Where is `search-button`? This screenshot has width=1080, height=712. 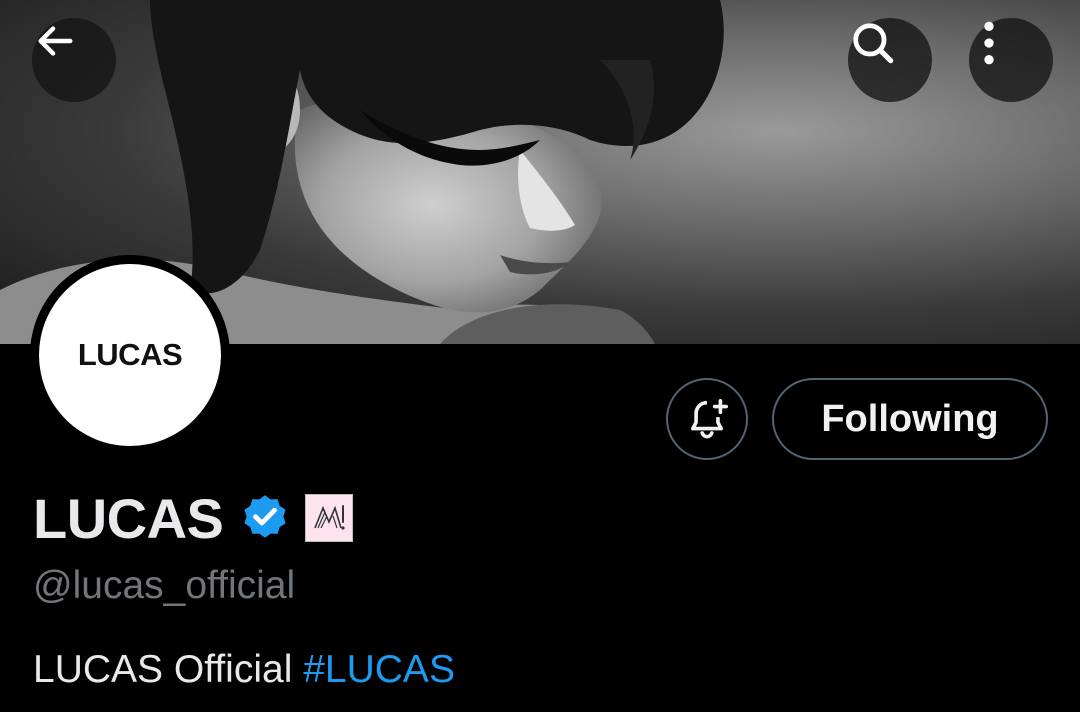 search-button is located at coordinates (890, 60).